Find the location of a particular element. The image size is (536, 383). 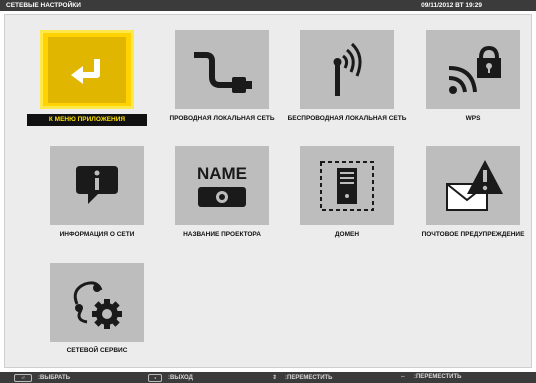

footer-move-label-2: :ПЕРЕМЕСТИТЬ is located at coordinates (438, 377).